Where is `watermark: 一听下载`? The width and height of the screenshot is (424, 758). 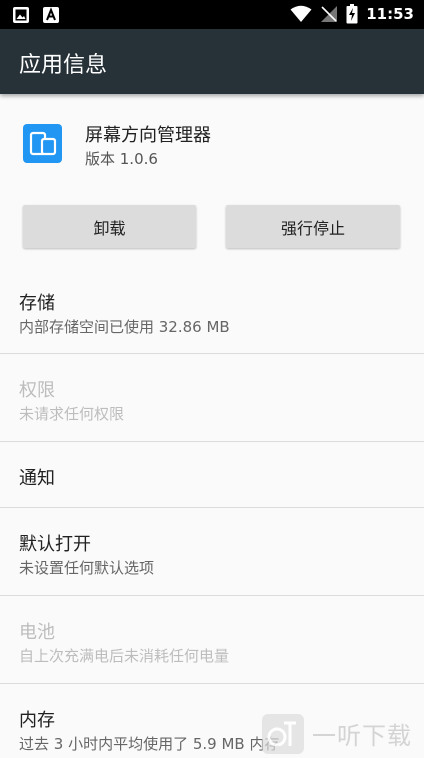 watermark: 一听下载 is located at coordinates (343, 733).